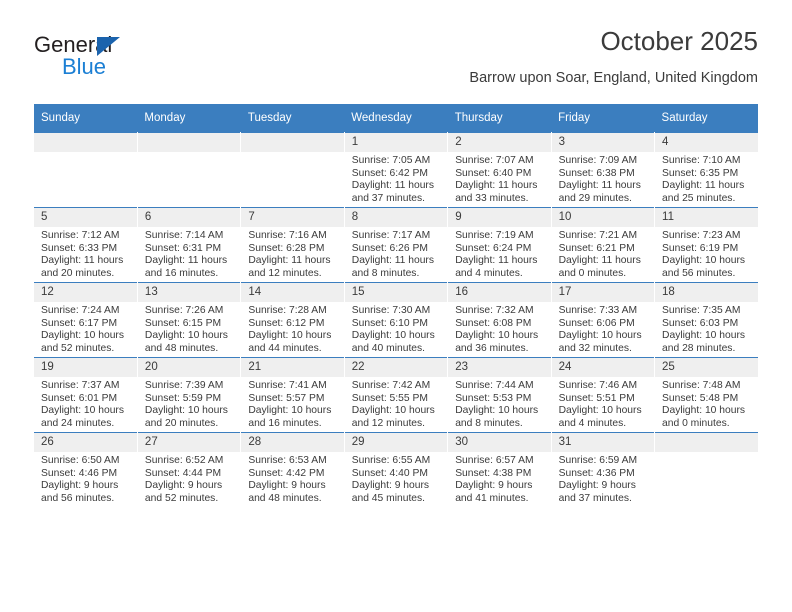  Describe the element at coordinates (396, 442) in the screenshot. I see `day-number: 29` at that location.